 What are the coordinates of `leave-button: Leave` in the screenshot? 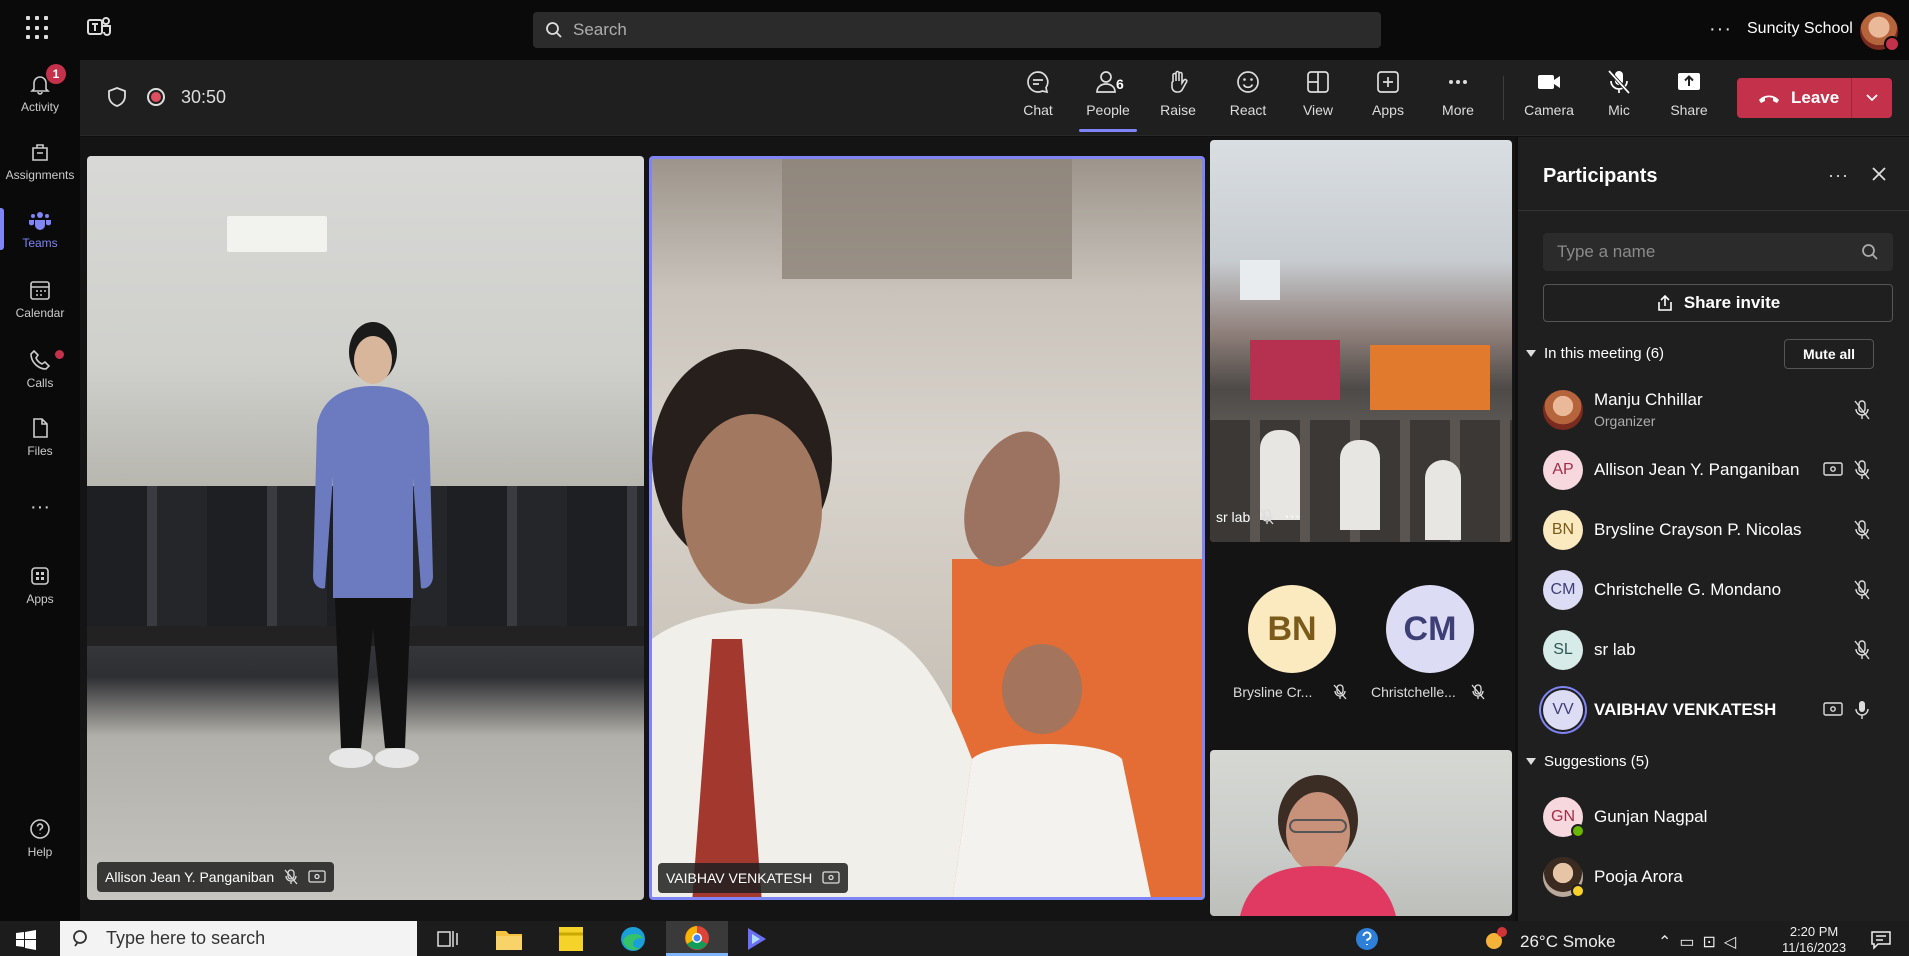 It's located at (1814, 98).